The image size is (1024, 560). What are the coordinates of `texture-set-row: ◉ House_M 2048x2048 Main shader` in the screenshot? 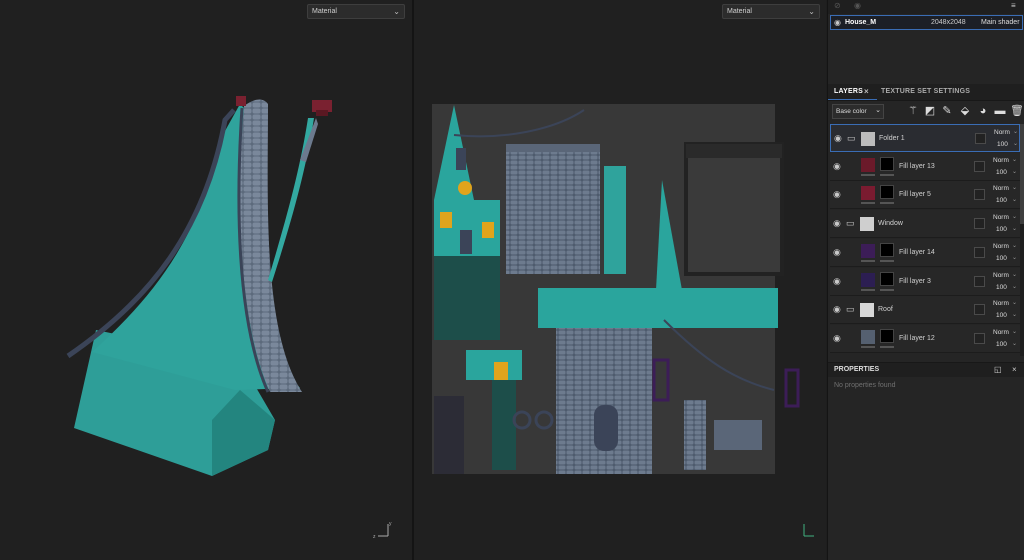 It's located at (926, 22).